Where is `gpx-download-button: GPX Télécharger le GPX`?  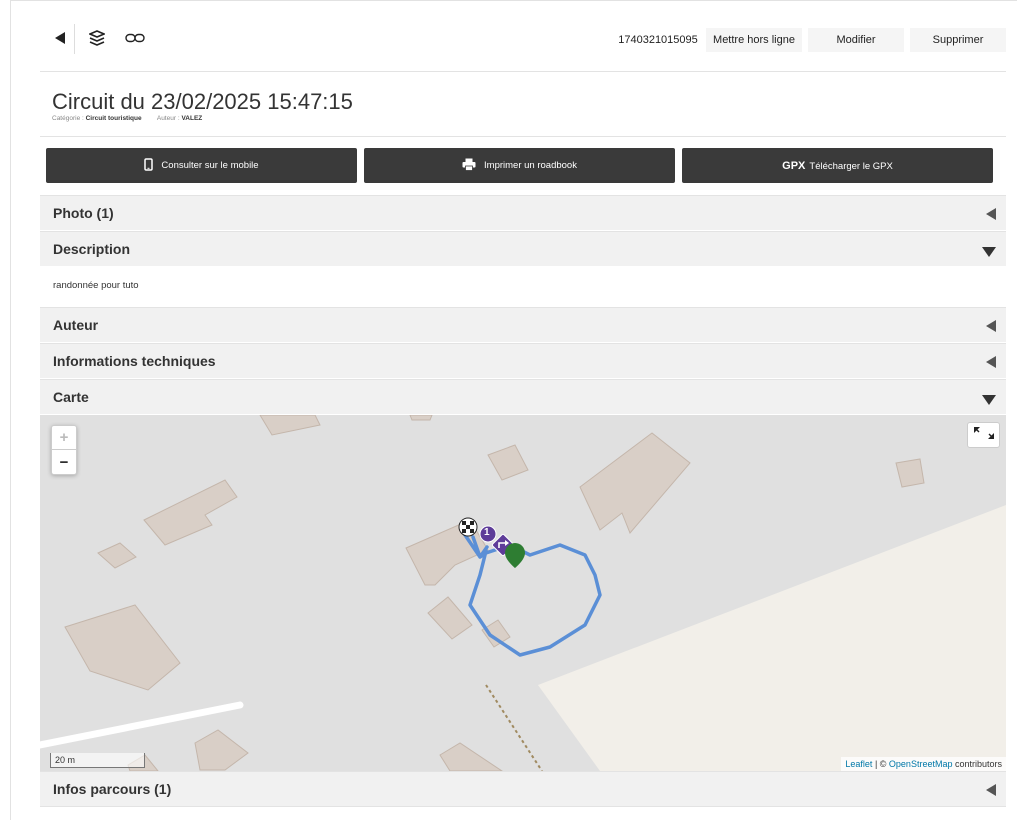
gpx-download-button: GPX Télécharger le GPX is located at coordinates (837, 165).